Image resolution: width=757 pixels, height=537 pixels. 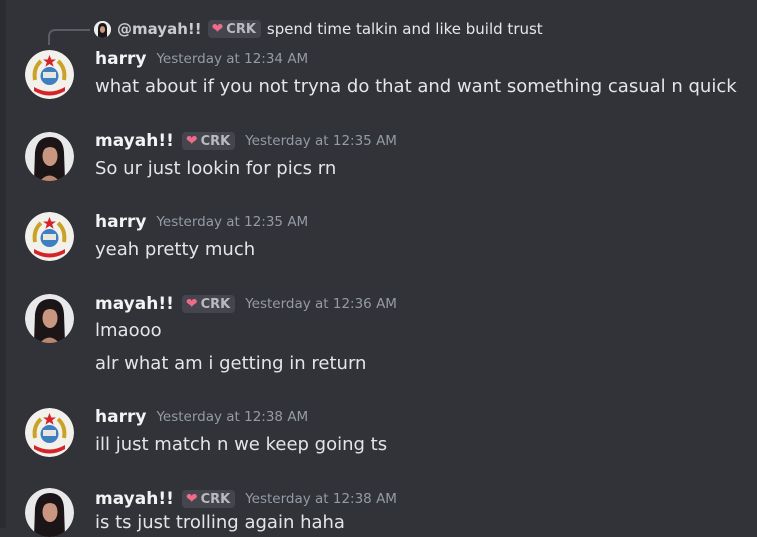 What do you see at coordinates (232, 59) in the screenshot?
I see `message-timestamp: Yesterday at 12:34 AM` at bounding box center [232, 59].